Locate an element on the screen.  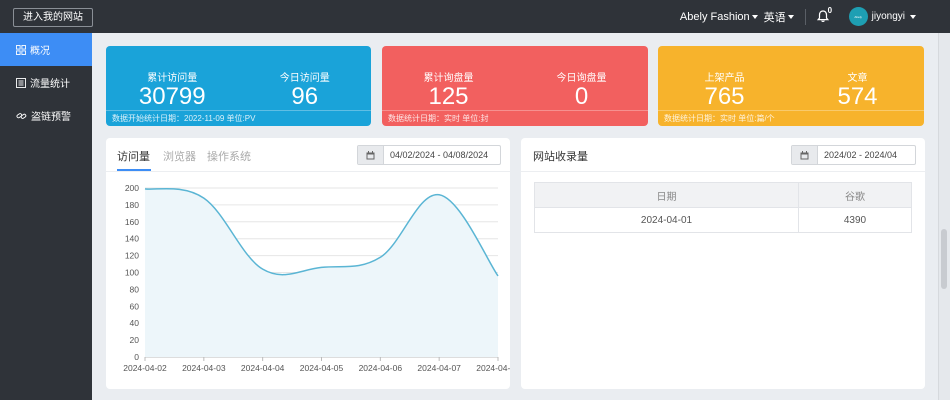
visits-date-range-picker: 04/02/2024 - 04/08/2024 is located at coordinates (429, 155).